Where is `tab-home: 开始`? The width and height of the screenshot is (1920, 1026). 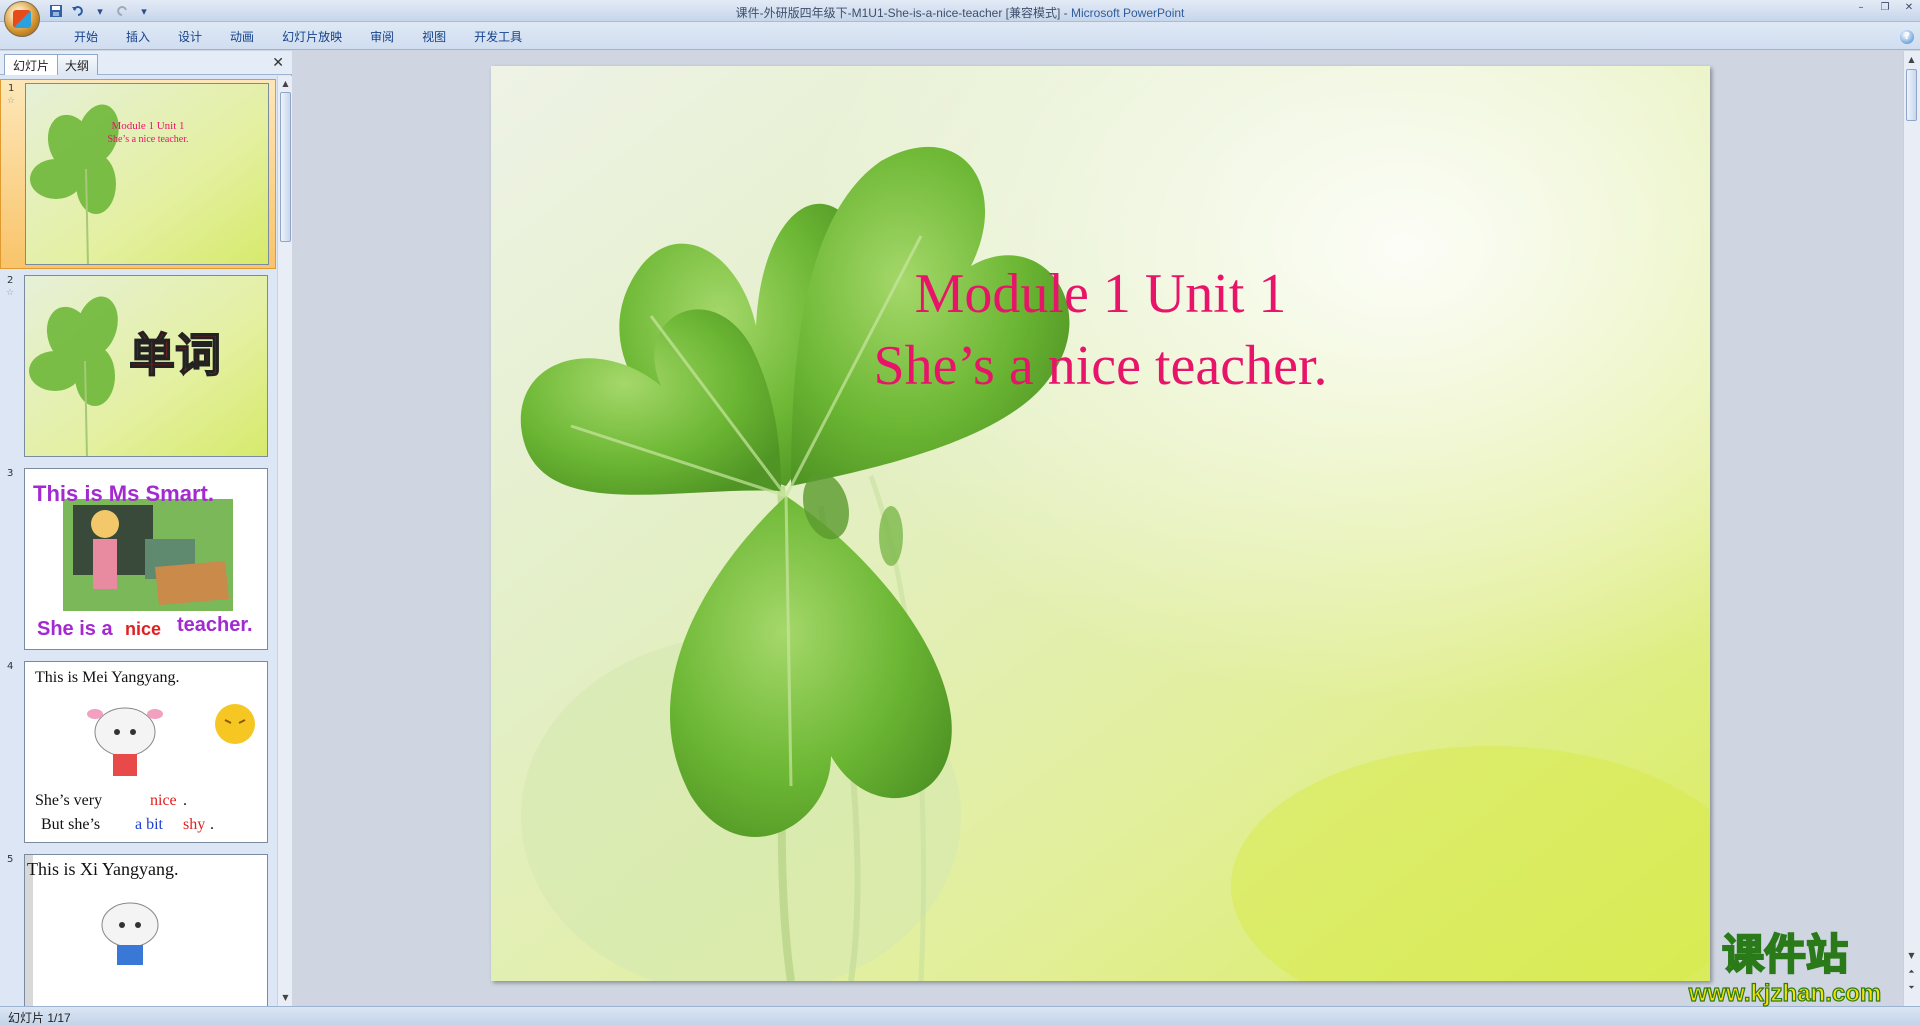 tab-home: 开始 is located at coordinates (86, 38).